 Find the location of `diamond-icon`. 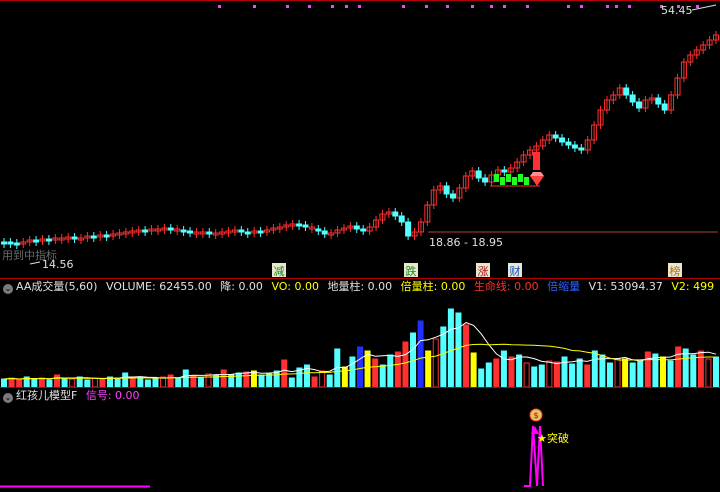

diamond-icon is located at coordinates (537, 179).